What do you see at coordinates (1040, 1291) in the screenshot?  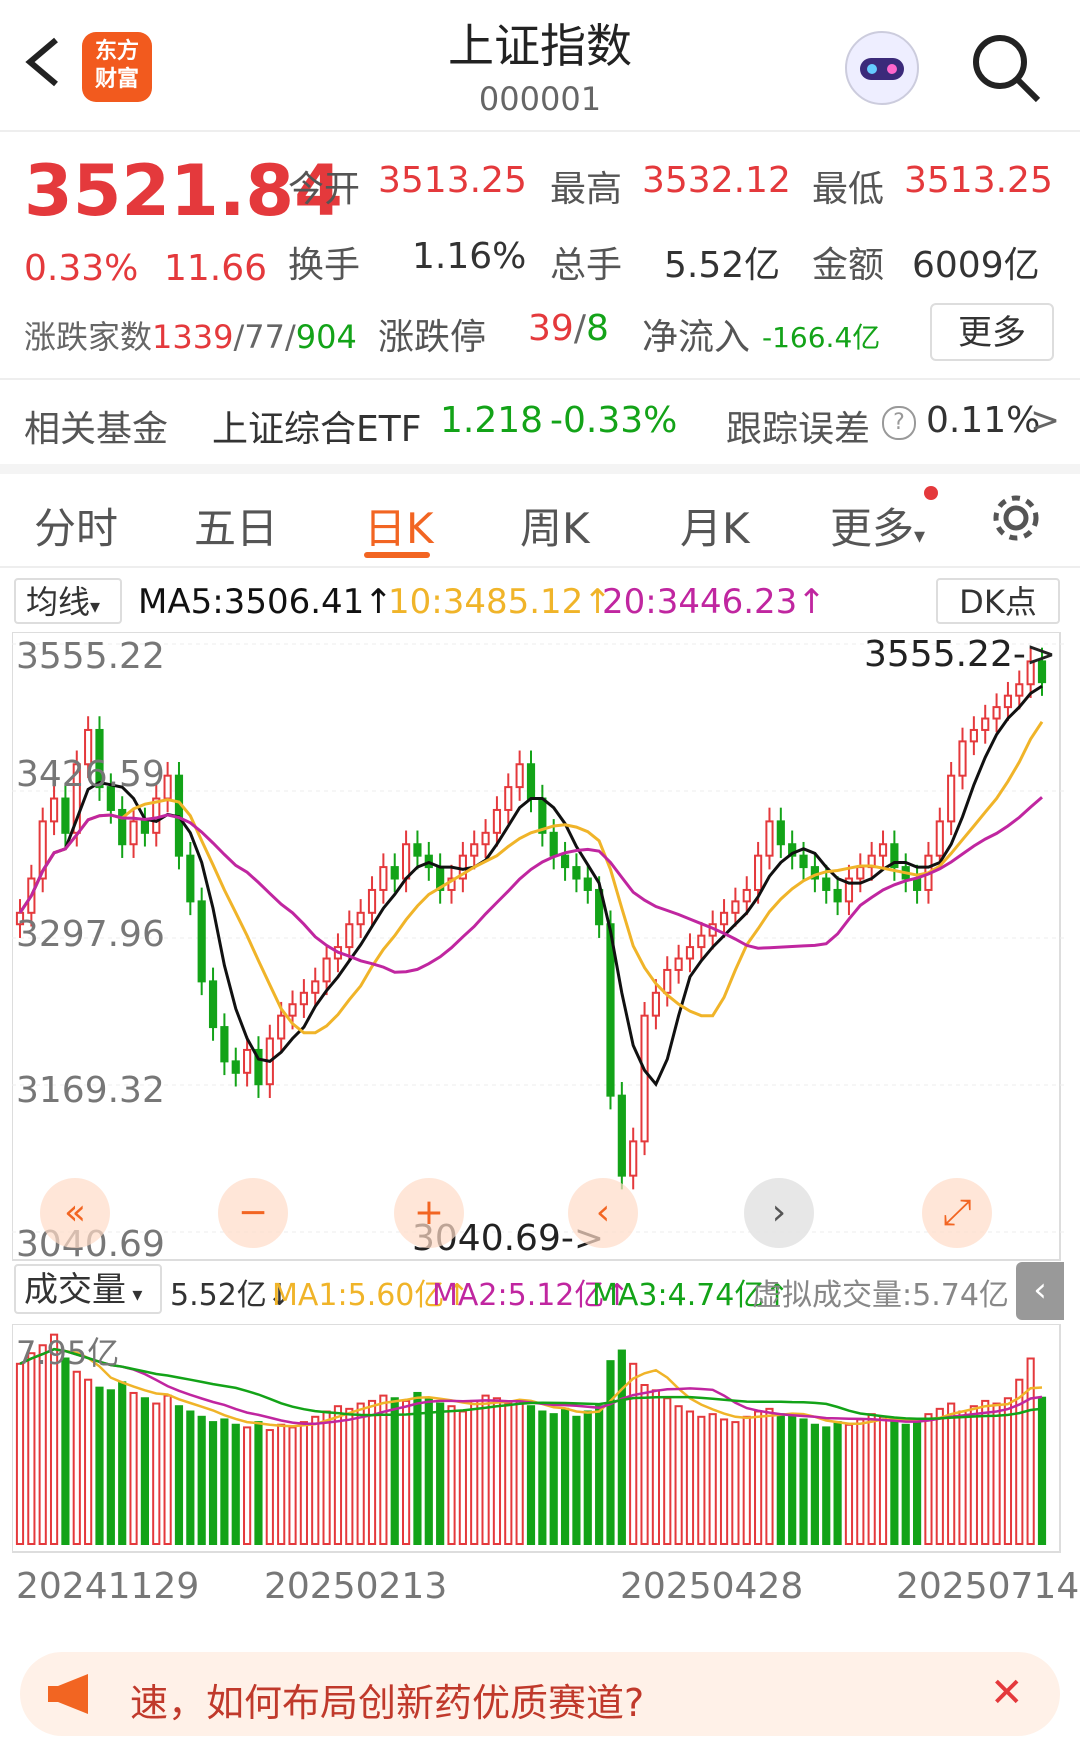 I see `collapse-panel-button: ‹` at bounding box center [1040, 1291].